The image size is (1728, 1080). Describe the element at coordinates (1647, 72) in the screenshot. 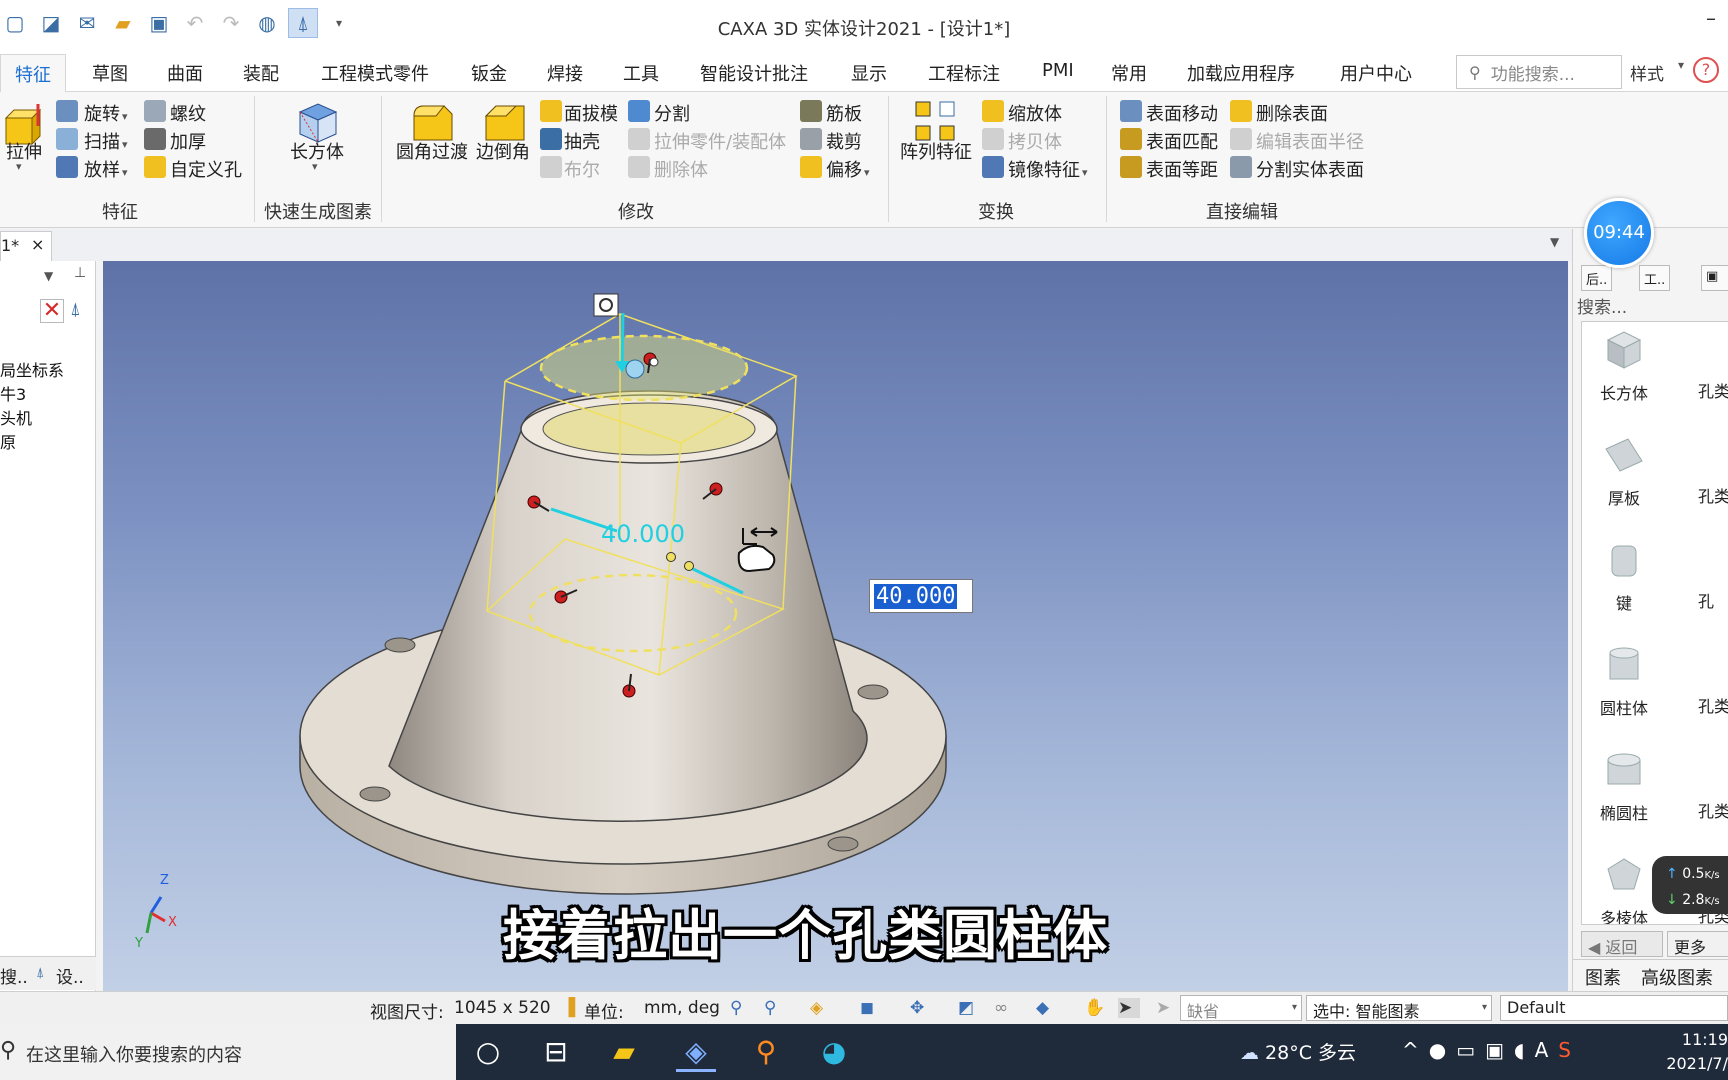

I see `style-menu: 样式` at that location.